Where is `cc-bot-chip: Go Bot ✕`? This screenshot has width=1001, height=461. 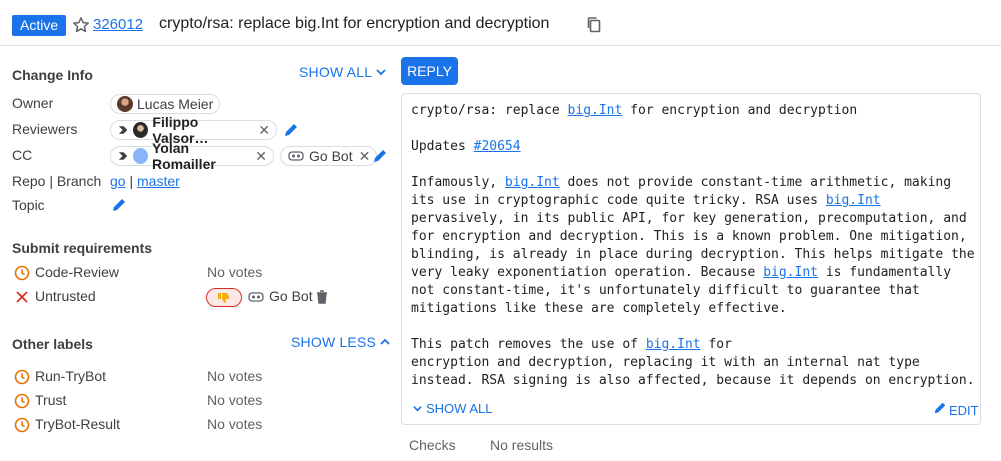 cc-bot-chip: Go Bot ✕ is located at coordinates (329, 156).